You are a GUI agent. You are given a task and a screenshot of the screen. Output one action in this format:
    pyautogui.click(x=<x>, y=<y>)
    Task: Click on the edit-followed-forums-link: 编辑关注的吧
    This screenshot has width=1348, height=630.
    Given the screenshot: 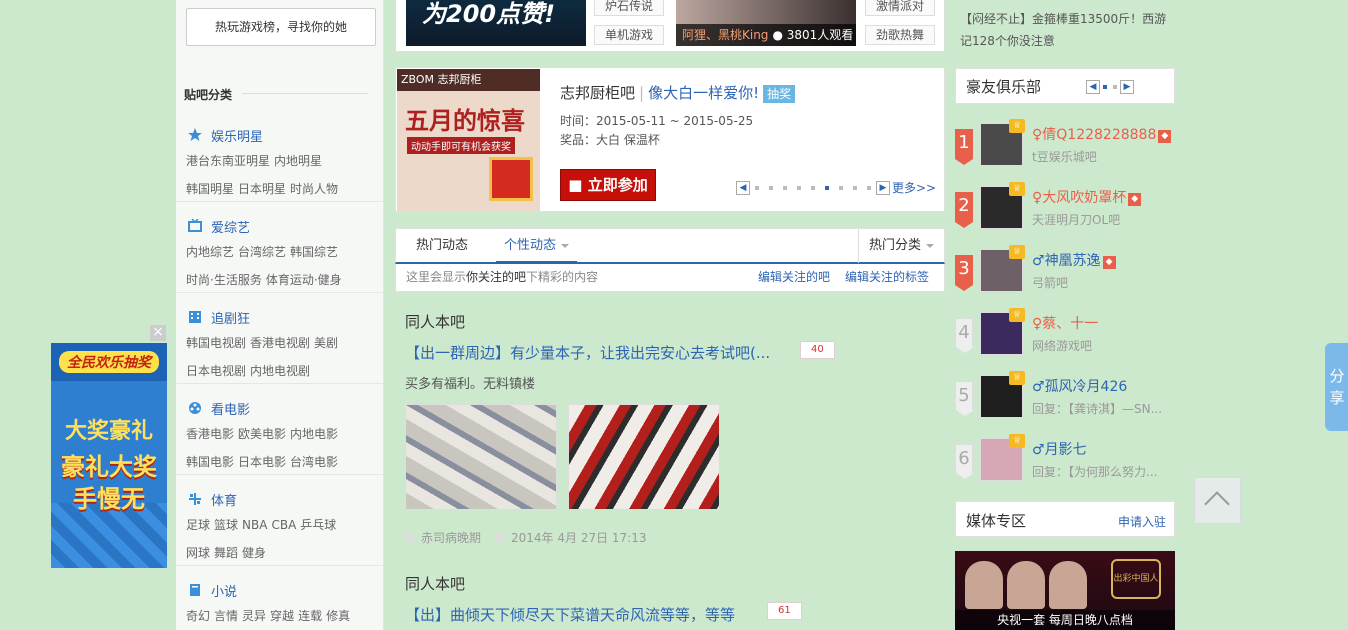 What is the action you would take?
    pyautogui.click(x=794, y=277)
    